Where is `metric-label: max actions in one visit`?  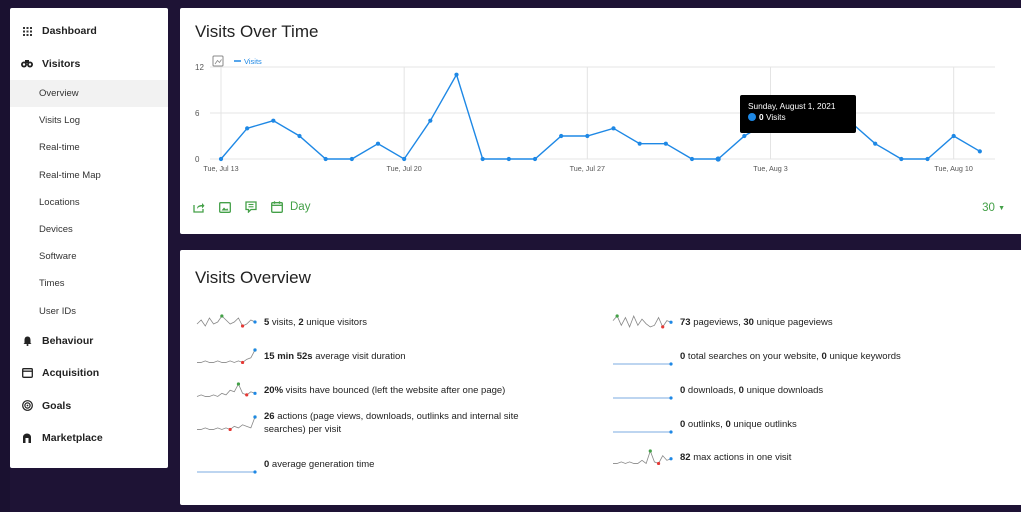 metric-label: max actions in one visit is located at coordinates (741, 457).